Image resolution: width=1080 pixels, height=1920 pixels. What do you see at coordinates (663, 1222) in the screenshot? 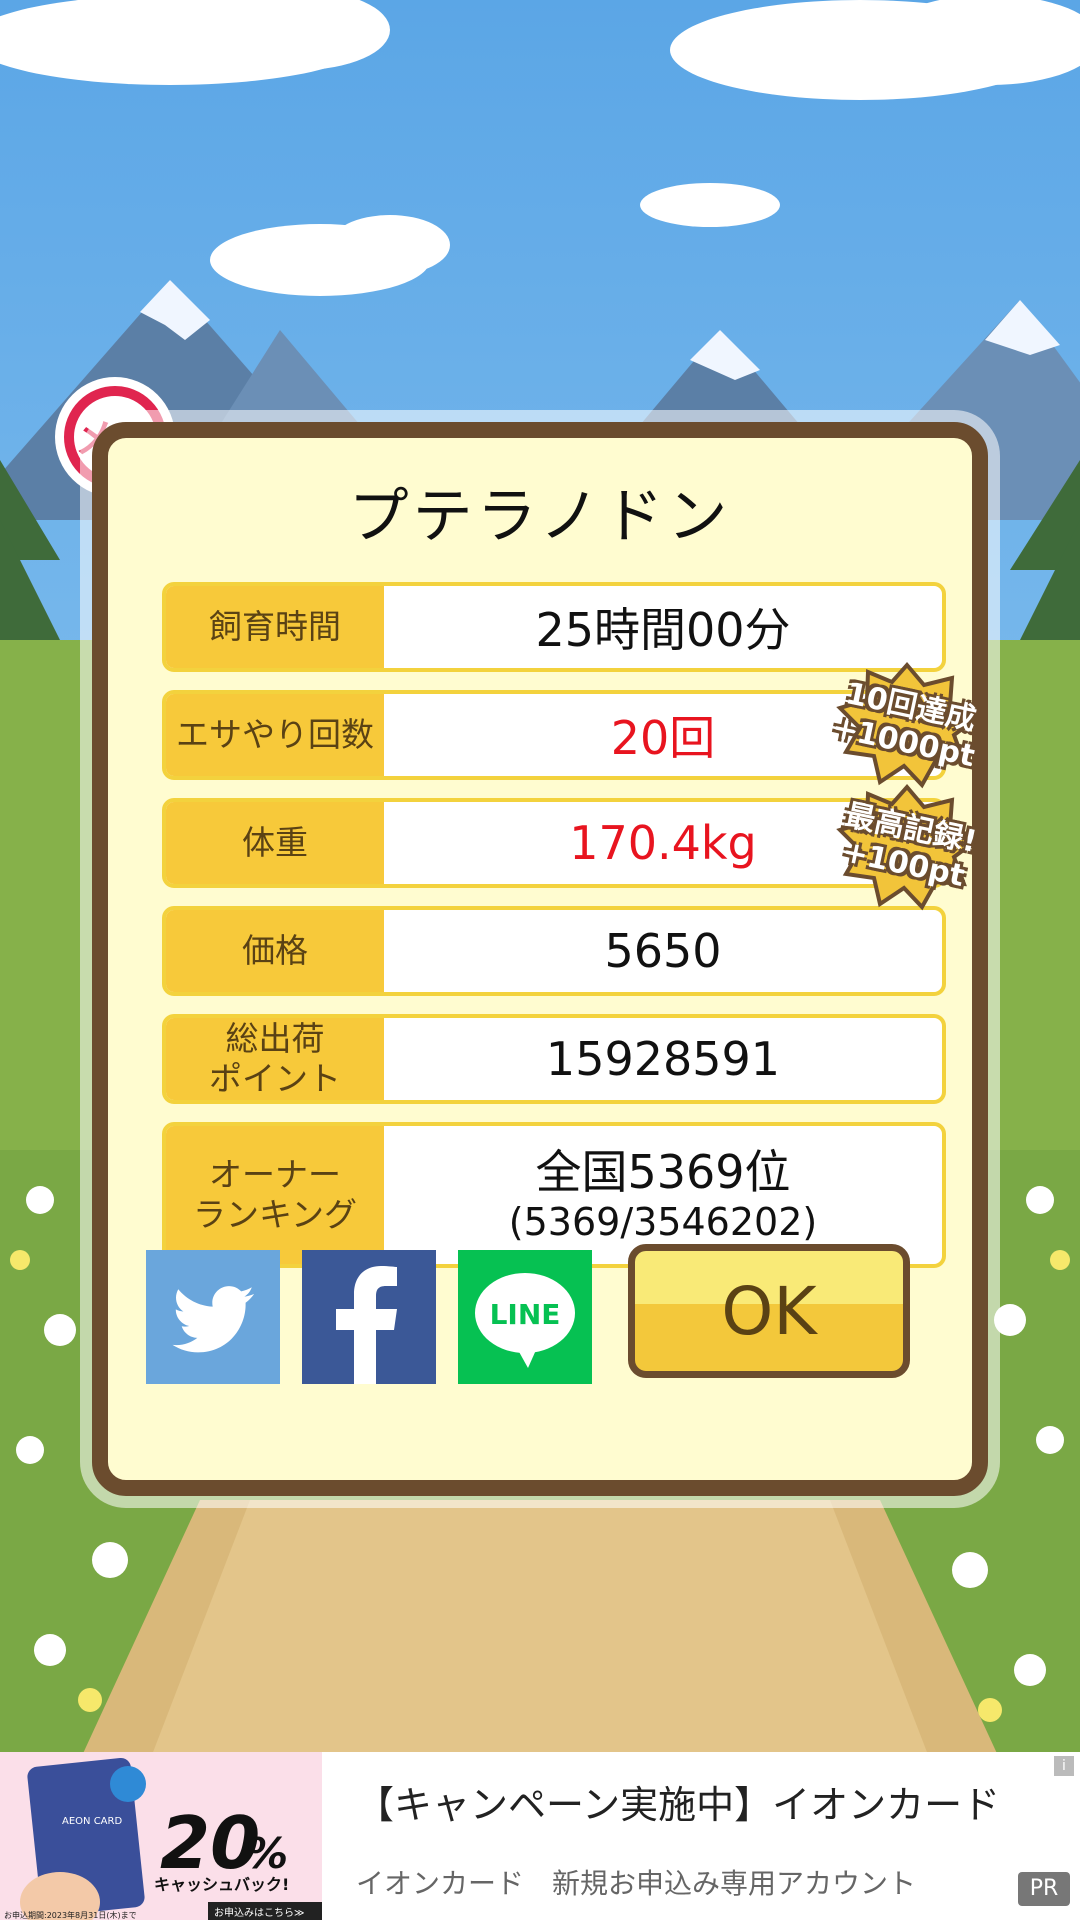
I see `ranking-ratio: (5369/3546202)` at bounding box center [663, 1222].